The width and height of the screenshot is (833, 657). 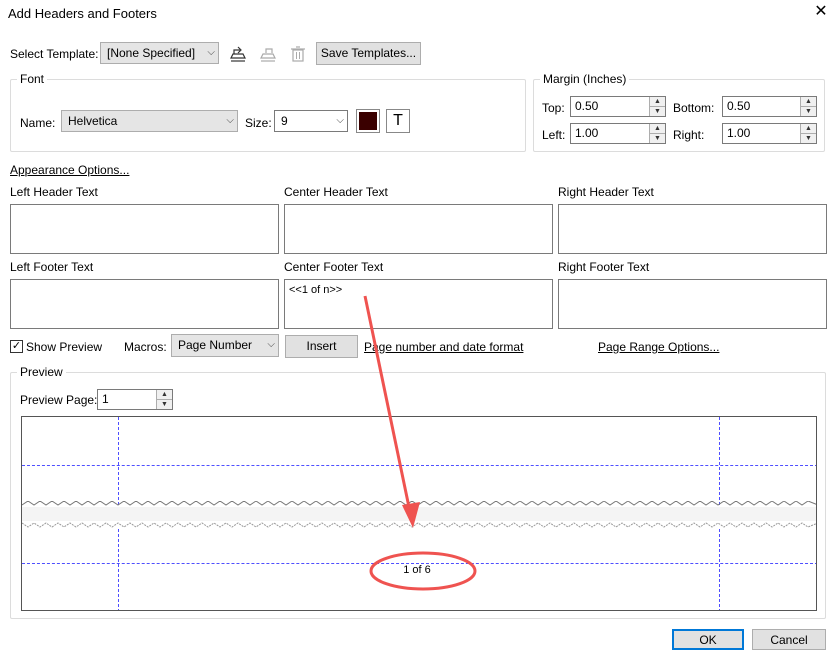 What do you see at coordinates (144, 304) in the screenshot?
I see `left-footer-input` at bounding box center [144, 304].